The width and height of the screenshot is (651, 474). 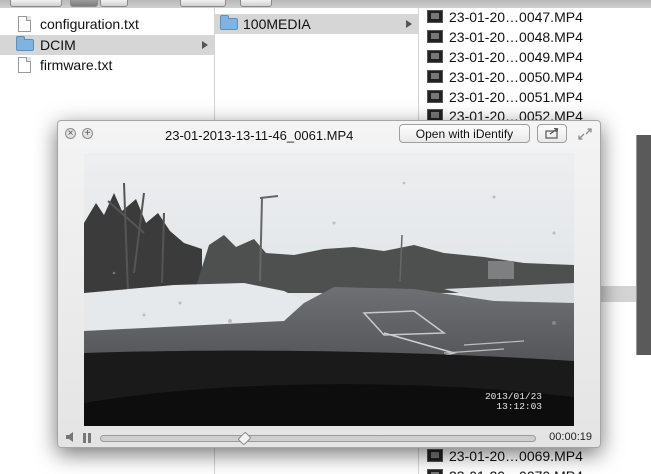 I want to click on list-item: firmware.txt, so click(x=107, y=65).